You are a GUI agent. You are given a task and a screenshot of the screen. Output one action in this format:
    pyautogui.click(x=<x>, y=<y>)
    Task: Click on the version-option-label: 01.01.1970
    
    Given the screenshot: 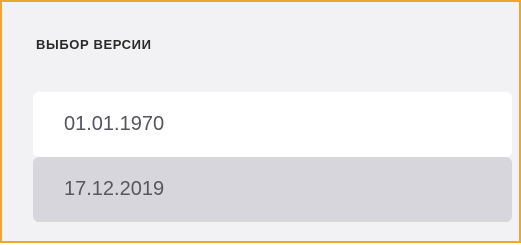 What is the action you would take?
    pyautogui.click(x=114, y=124)
    